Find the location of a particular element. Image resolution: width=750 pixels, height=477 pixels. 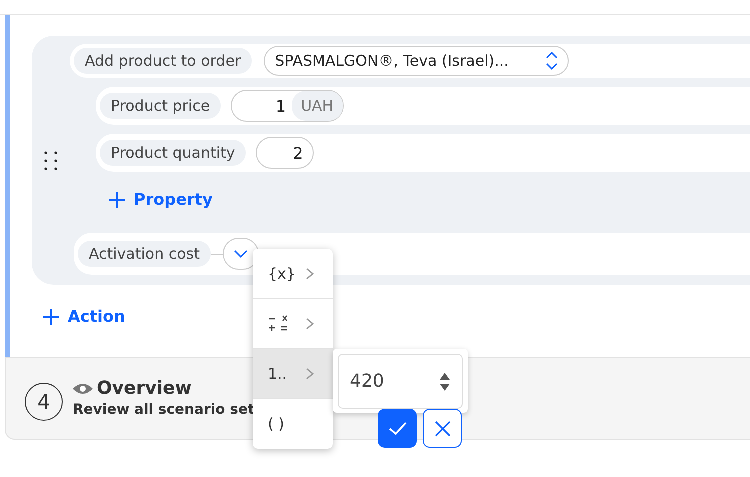

value-field: 1 UAH is located at coordinates (287, 106).